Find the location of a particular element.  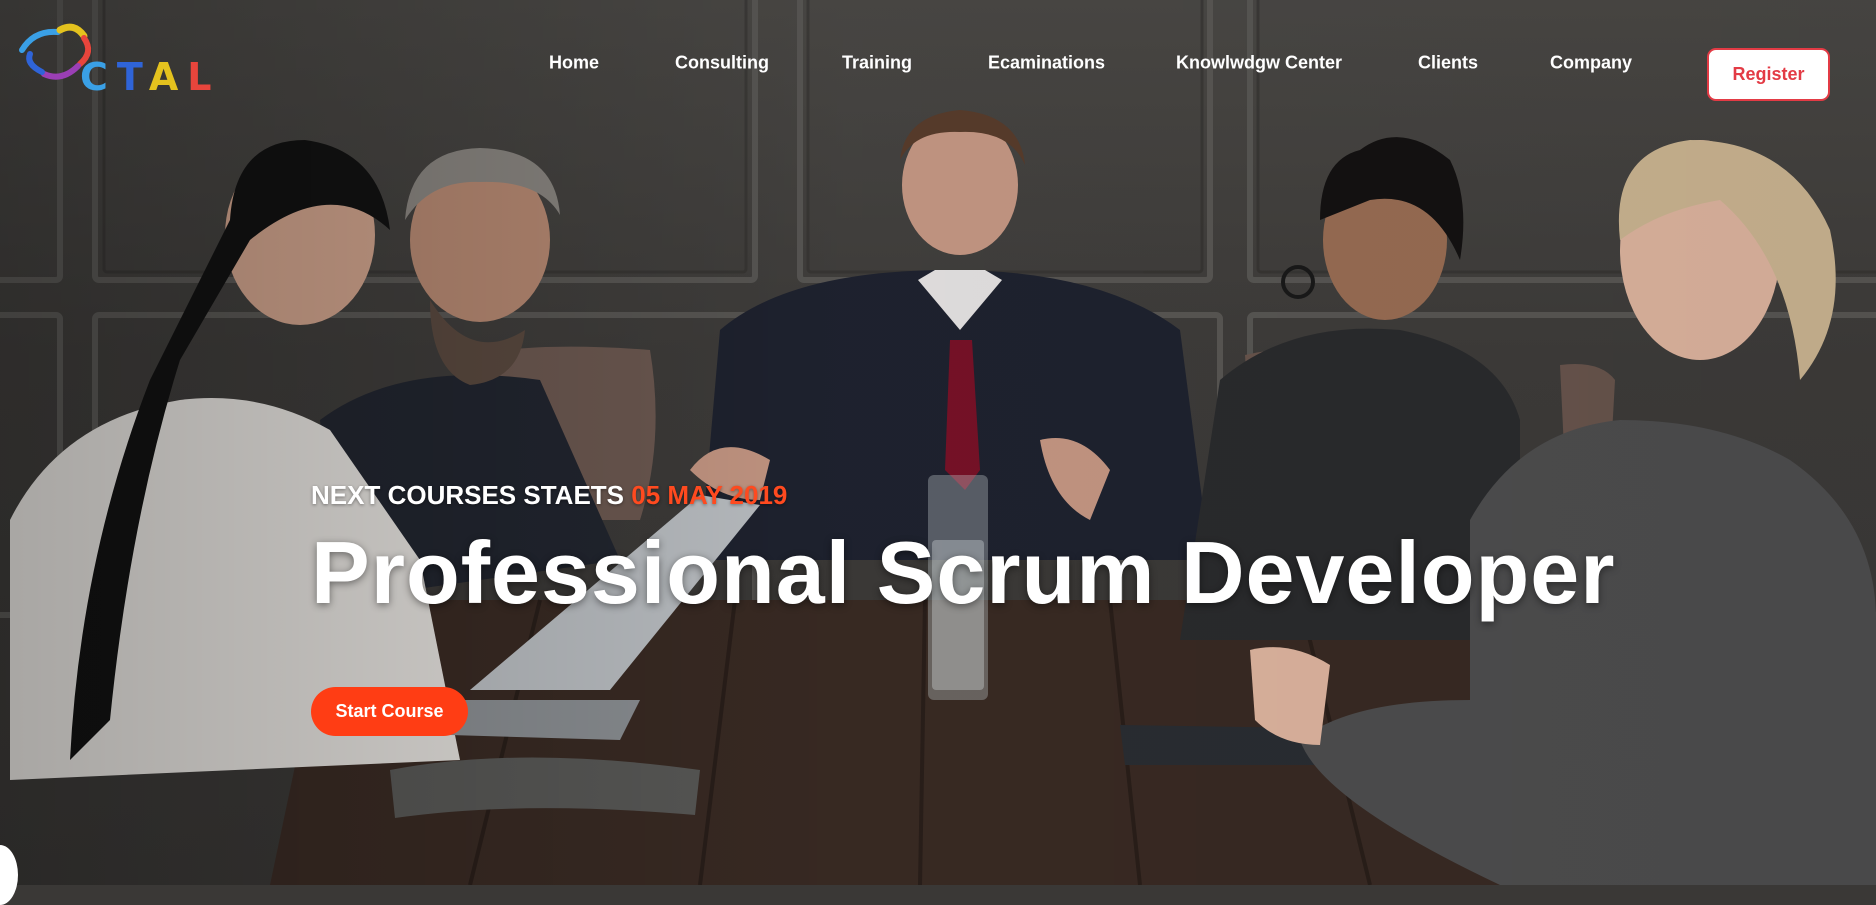

next-course-kicker: NEXT COURSES STAETS 05 MAY 2019 is located at coordinates (549, 495).